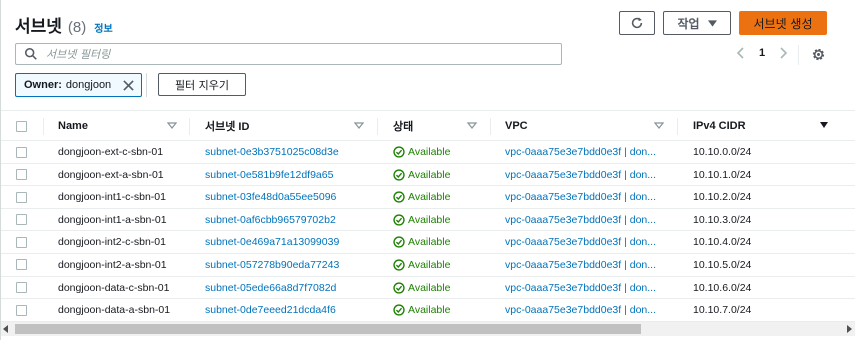 The image size is (855, 340). I want to click on info-link: 정보, so click(103, 27).